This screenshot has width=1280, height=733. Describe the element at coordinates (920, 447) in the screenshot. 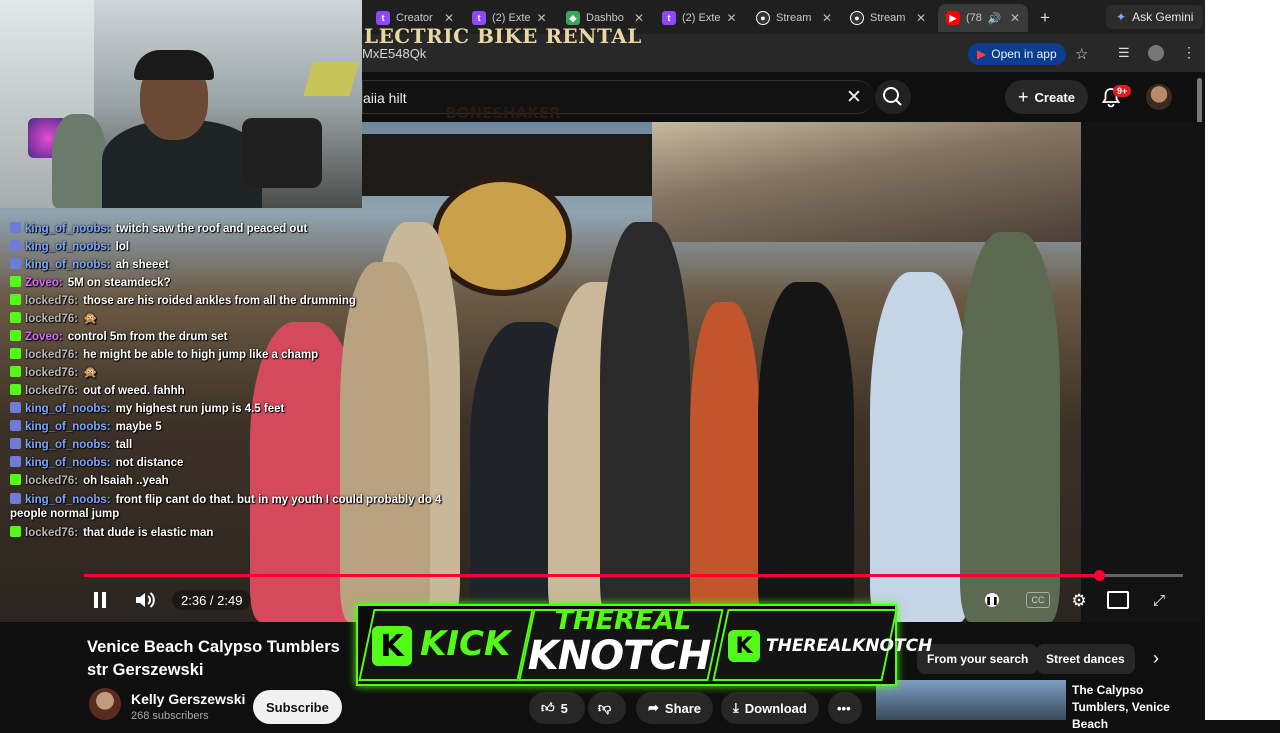

I see `person-figure` at that location.